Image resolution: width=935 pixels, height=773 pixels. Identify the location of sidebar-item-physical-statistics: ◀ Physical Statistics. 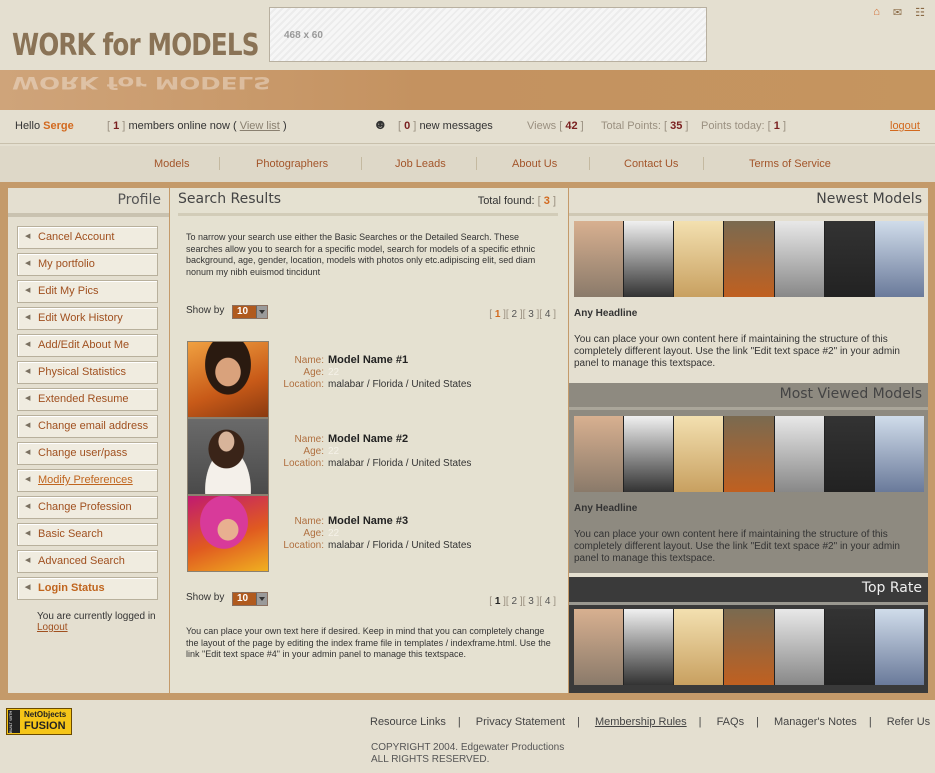
(87, 372).